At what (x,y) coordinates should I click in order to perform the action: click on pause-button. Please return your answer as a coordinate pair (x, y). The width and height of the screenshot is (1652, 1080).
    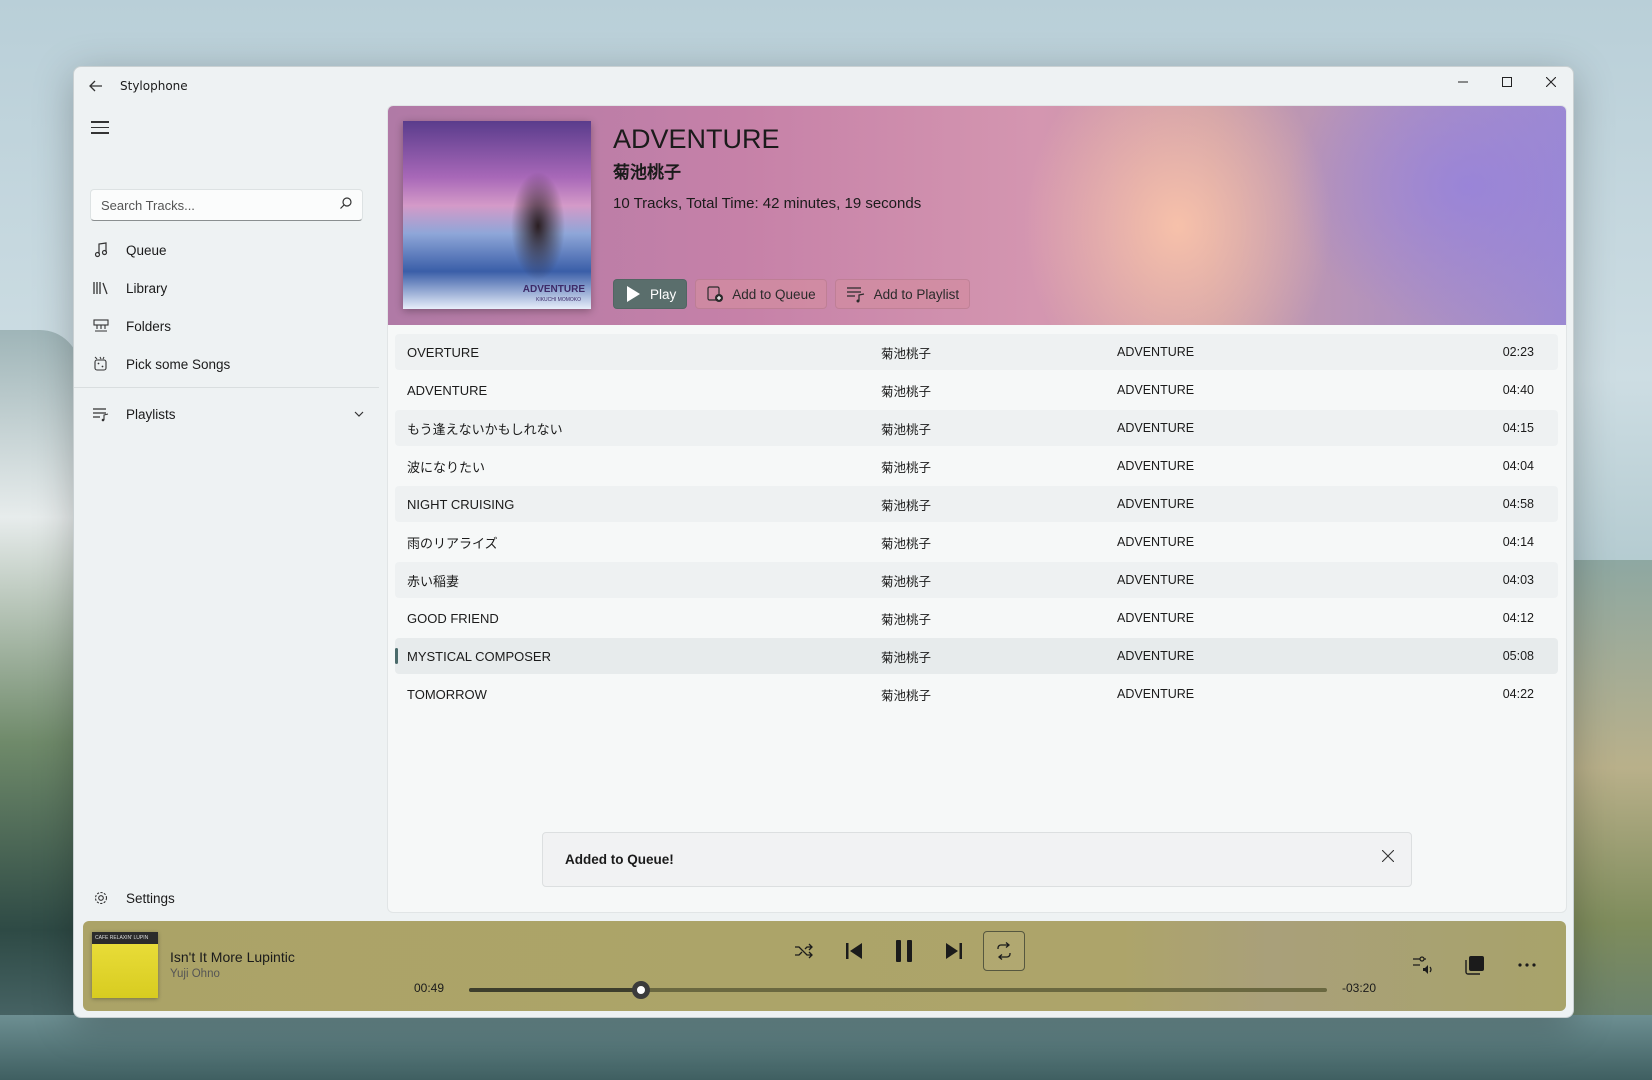
    Looking at the image, I should click on (904, 951).